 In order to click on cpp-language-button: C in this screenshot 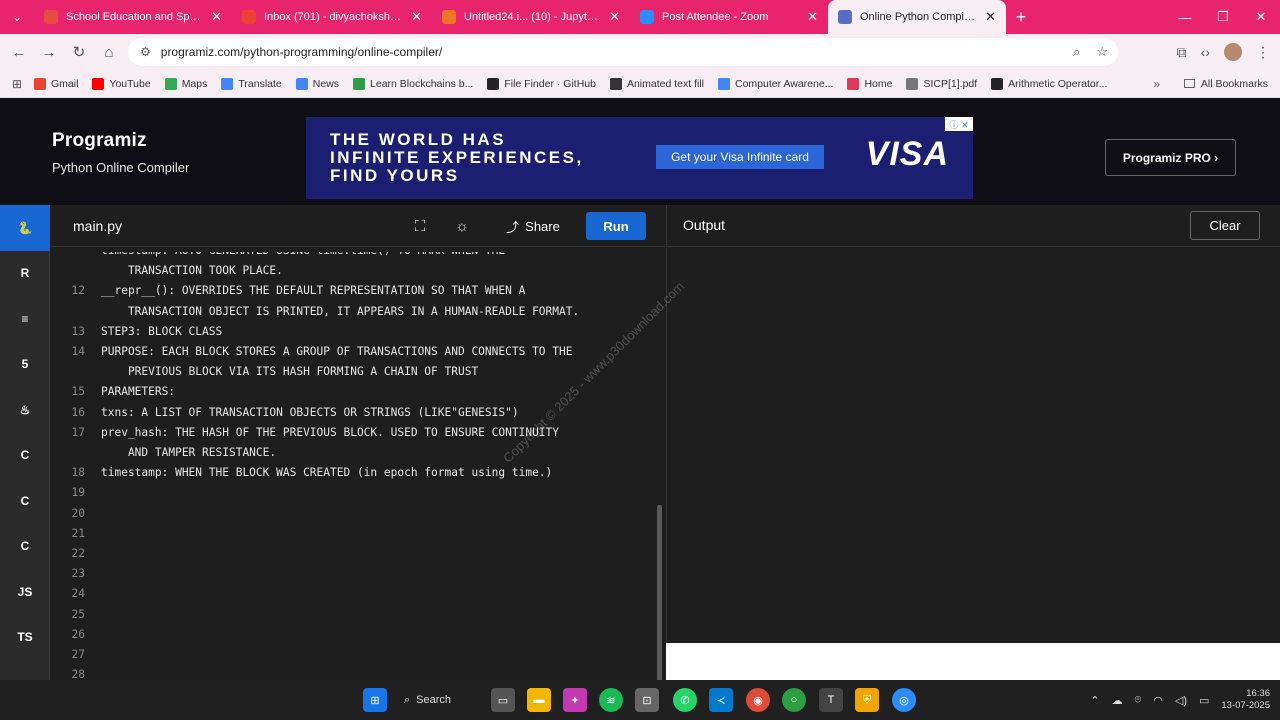, I will do `click(25, 501)`.